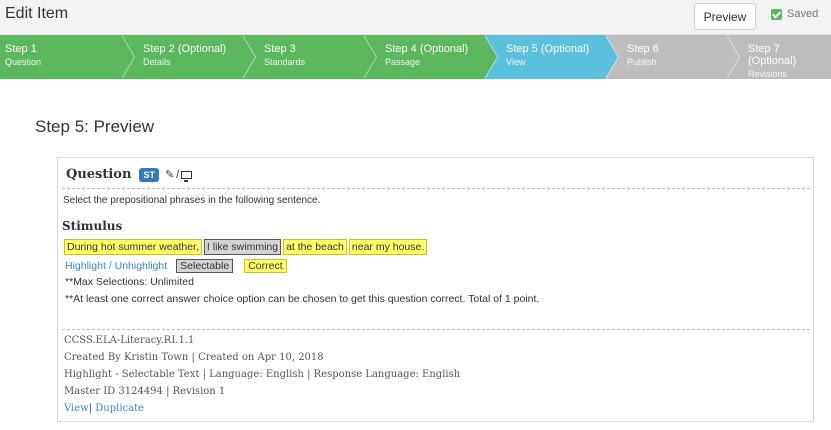  Describe the element at coordinates (99, 174) in the screenshot. I see `question-title: Question` at that location.